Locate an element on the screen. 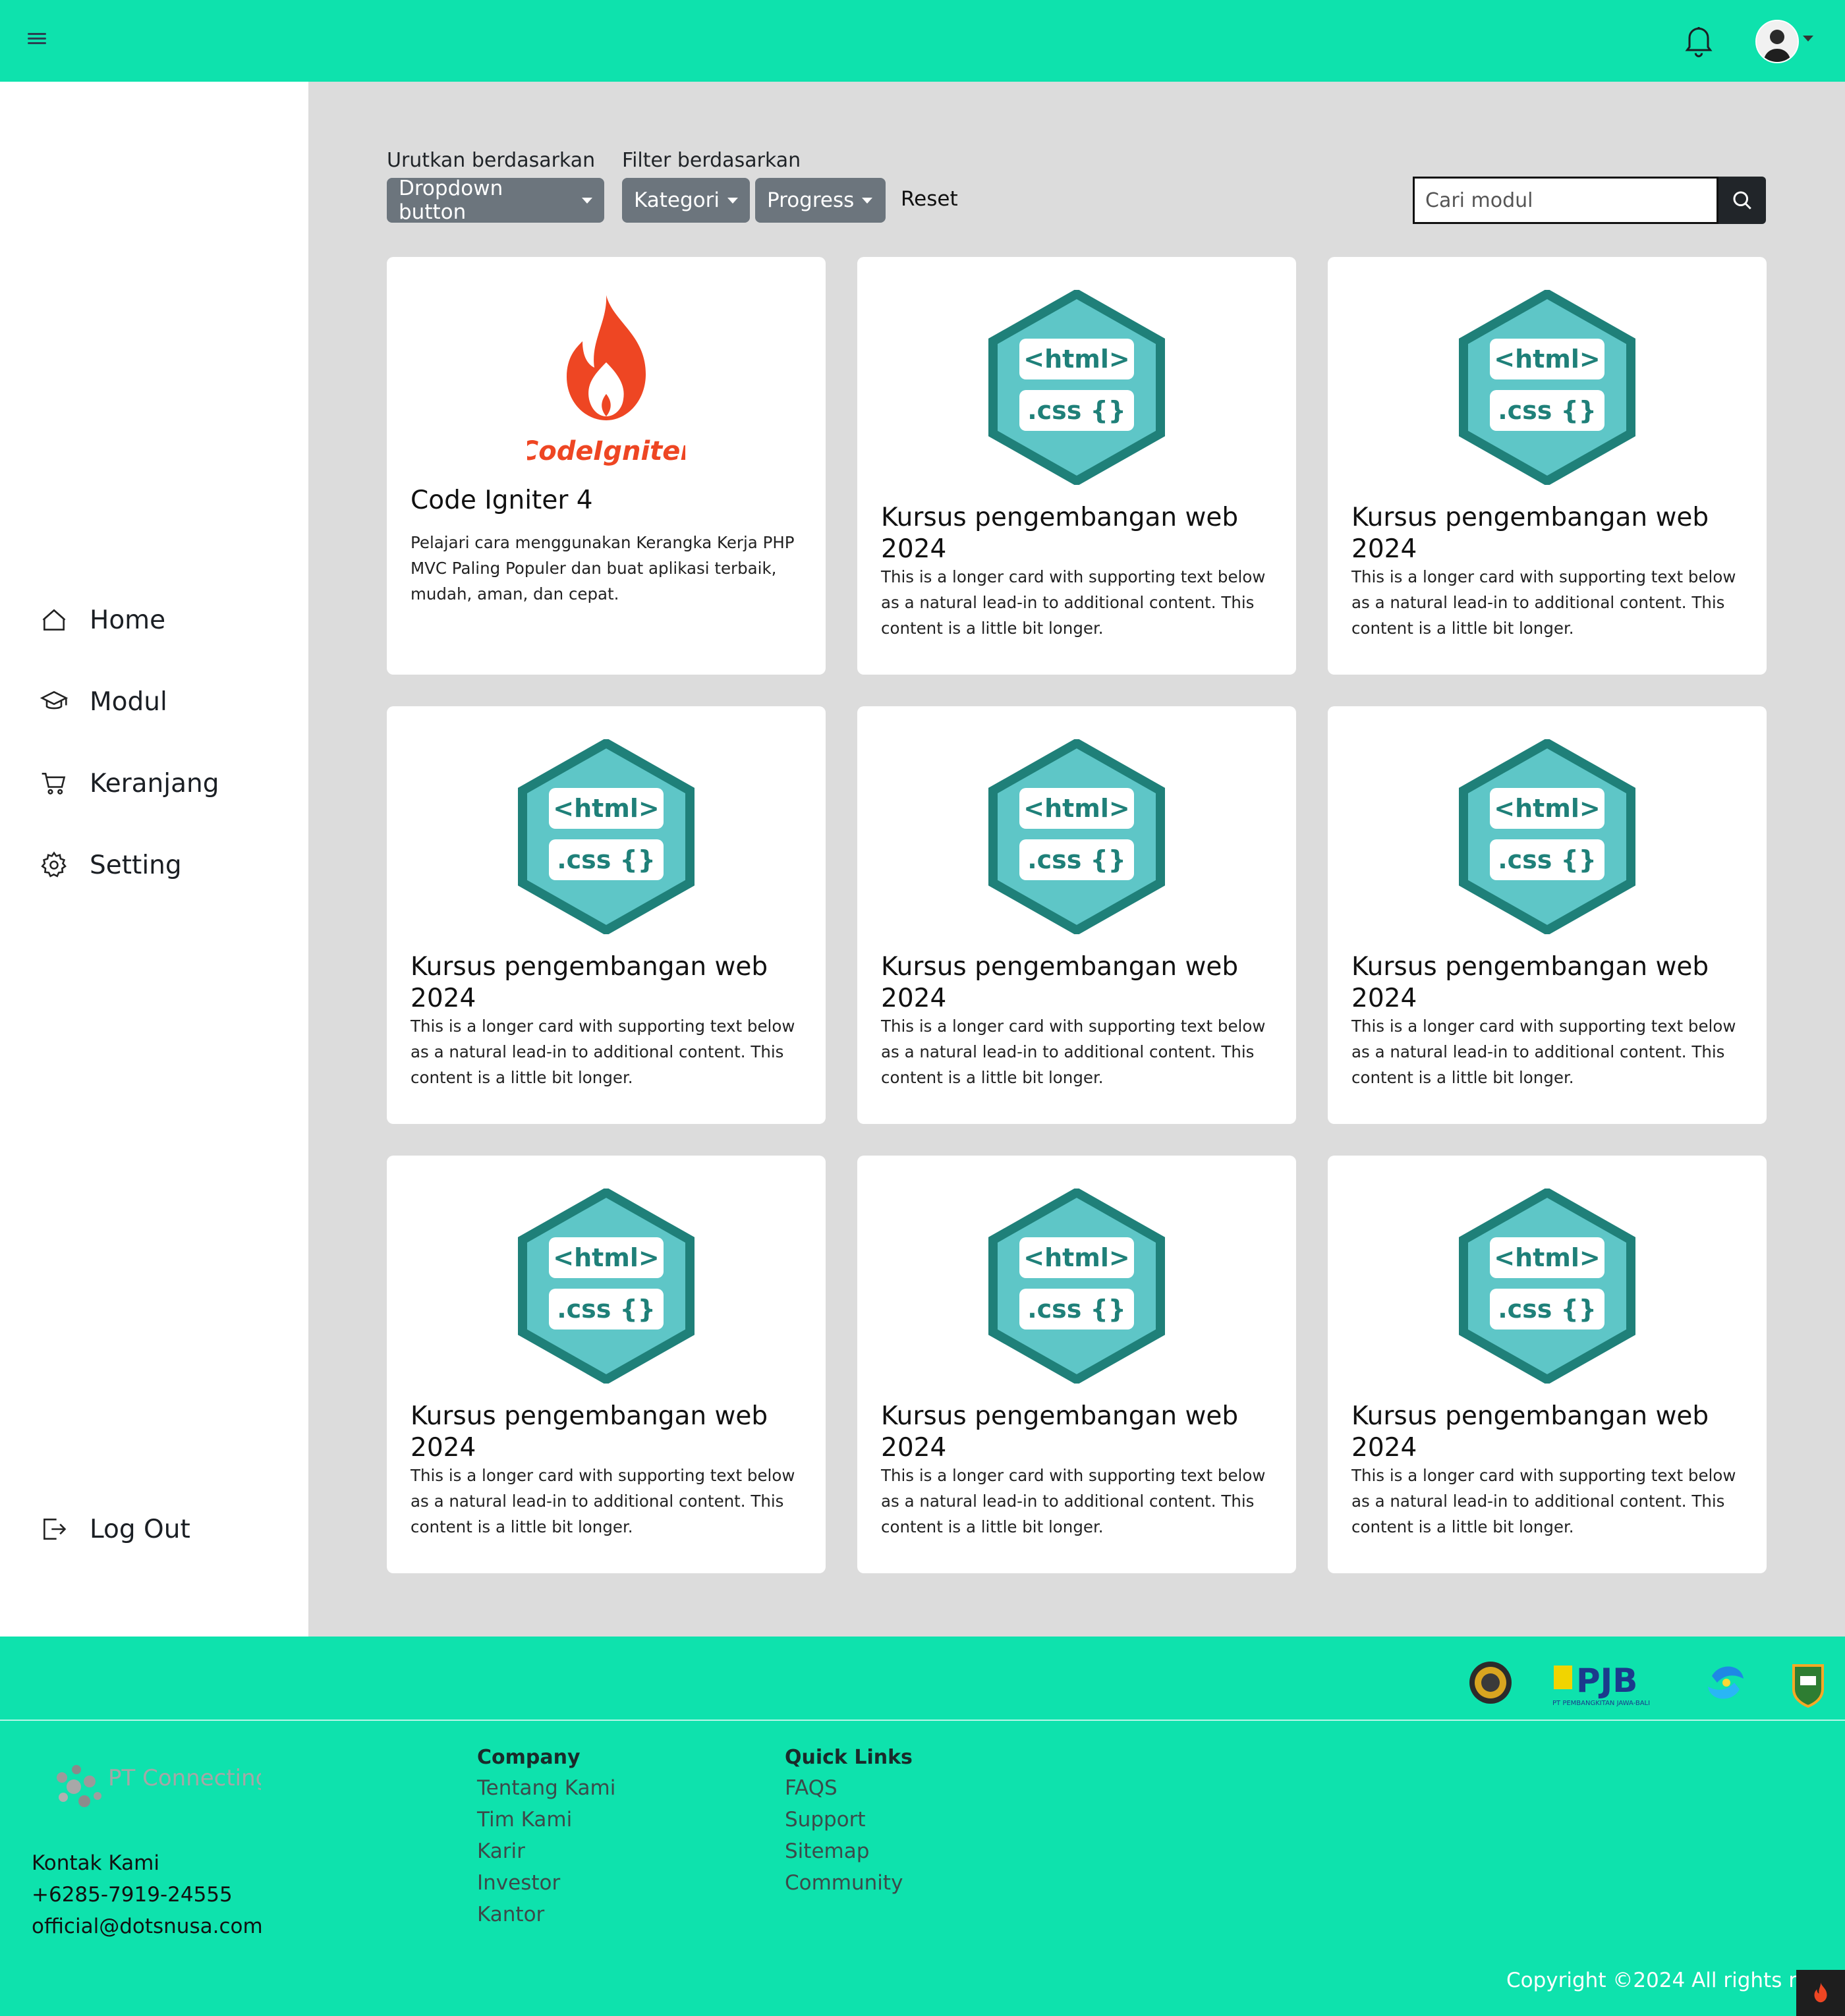 Image resolution: width=1845 pixels, height=2016 pixels. sort-dropdown-button: Dropdown button is located at coordinates (496, 200).